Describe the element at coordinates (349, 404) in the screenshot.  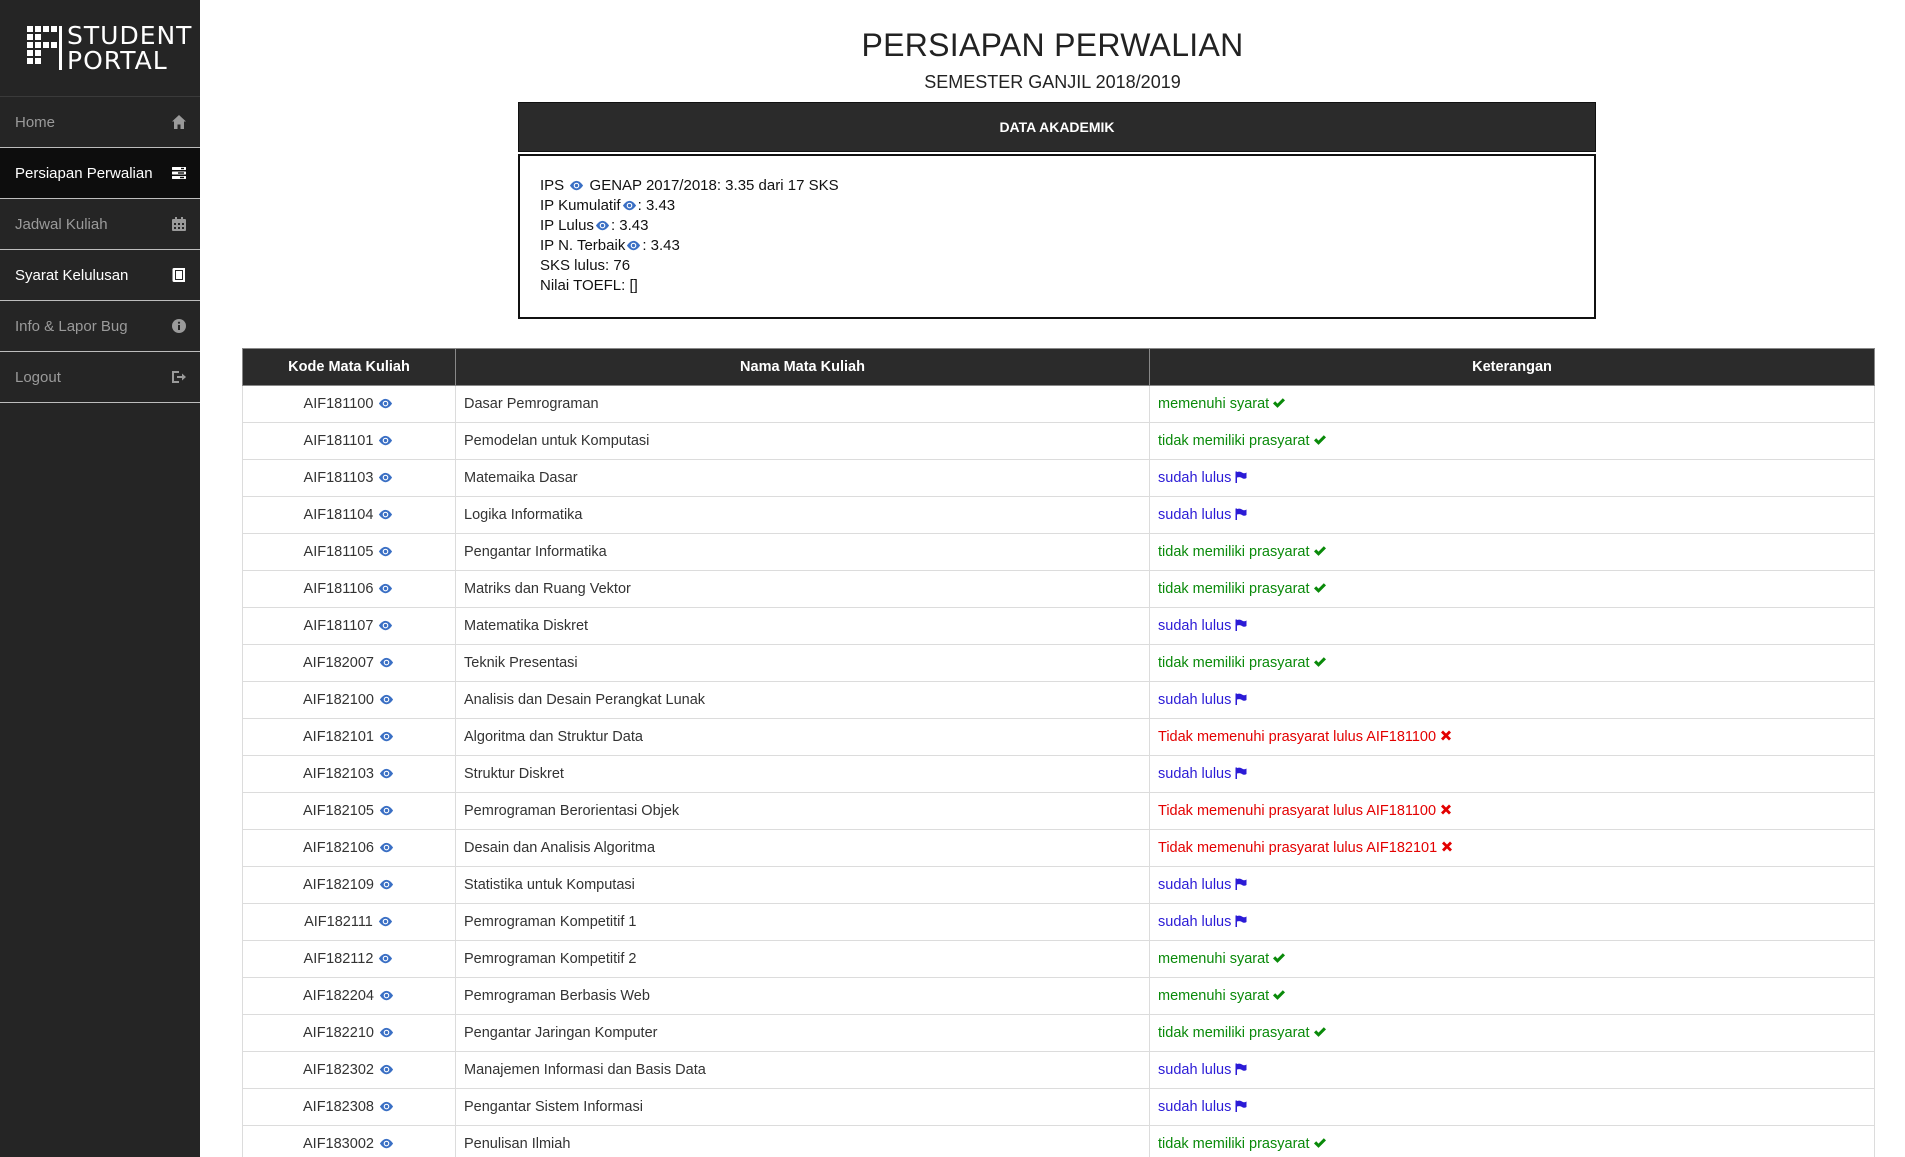
I see `cell-kode: AIF181100` at that location.